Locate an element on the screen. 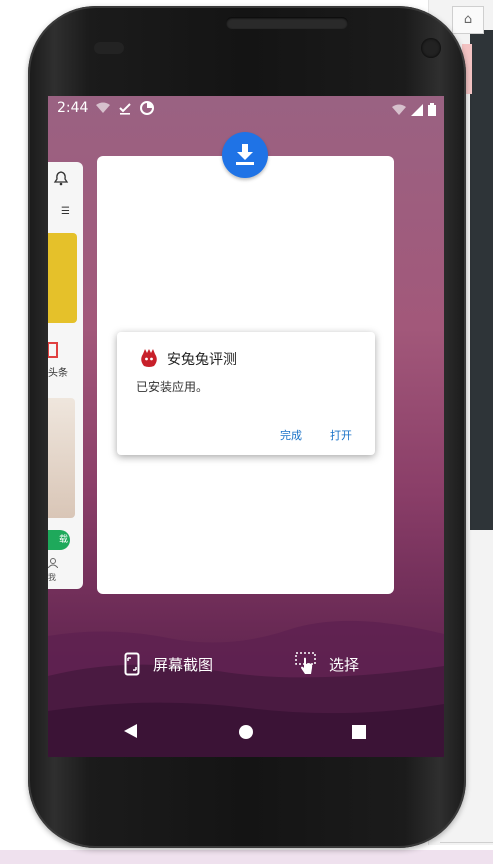 The width and height of the screenshot is (493, 864). back-icon is located at coordinates (130, 731).